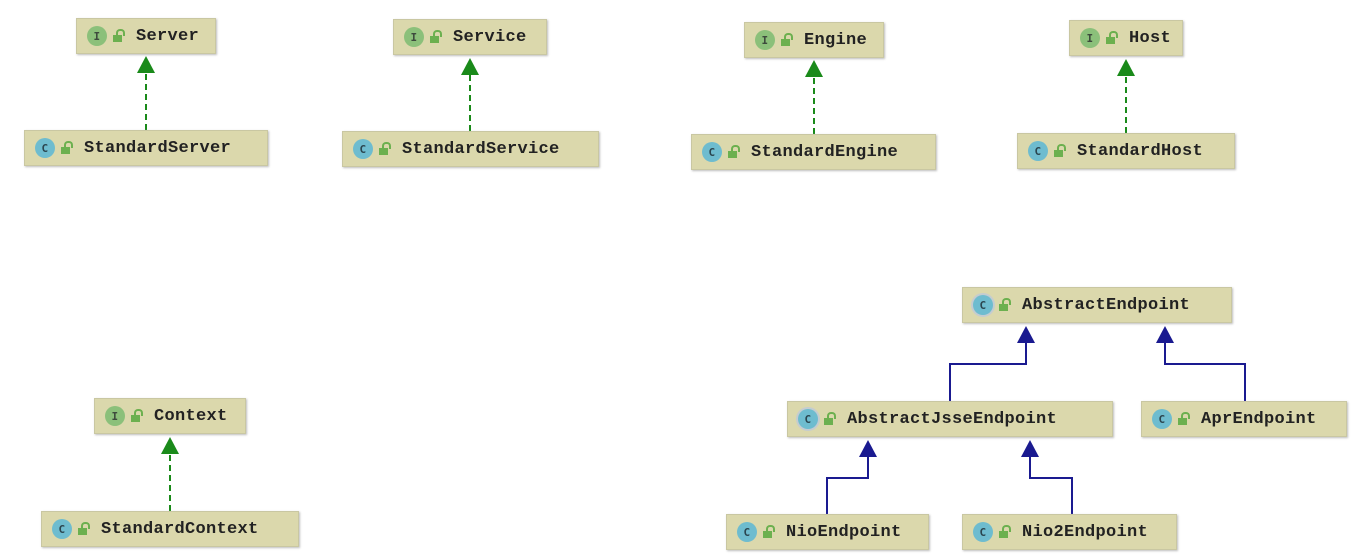 This screenshot has width=1361, height=559. I want to click on class-name: AprEndpoint, so click(1259, 419).